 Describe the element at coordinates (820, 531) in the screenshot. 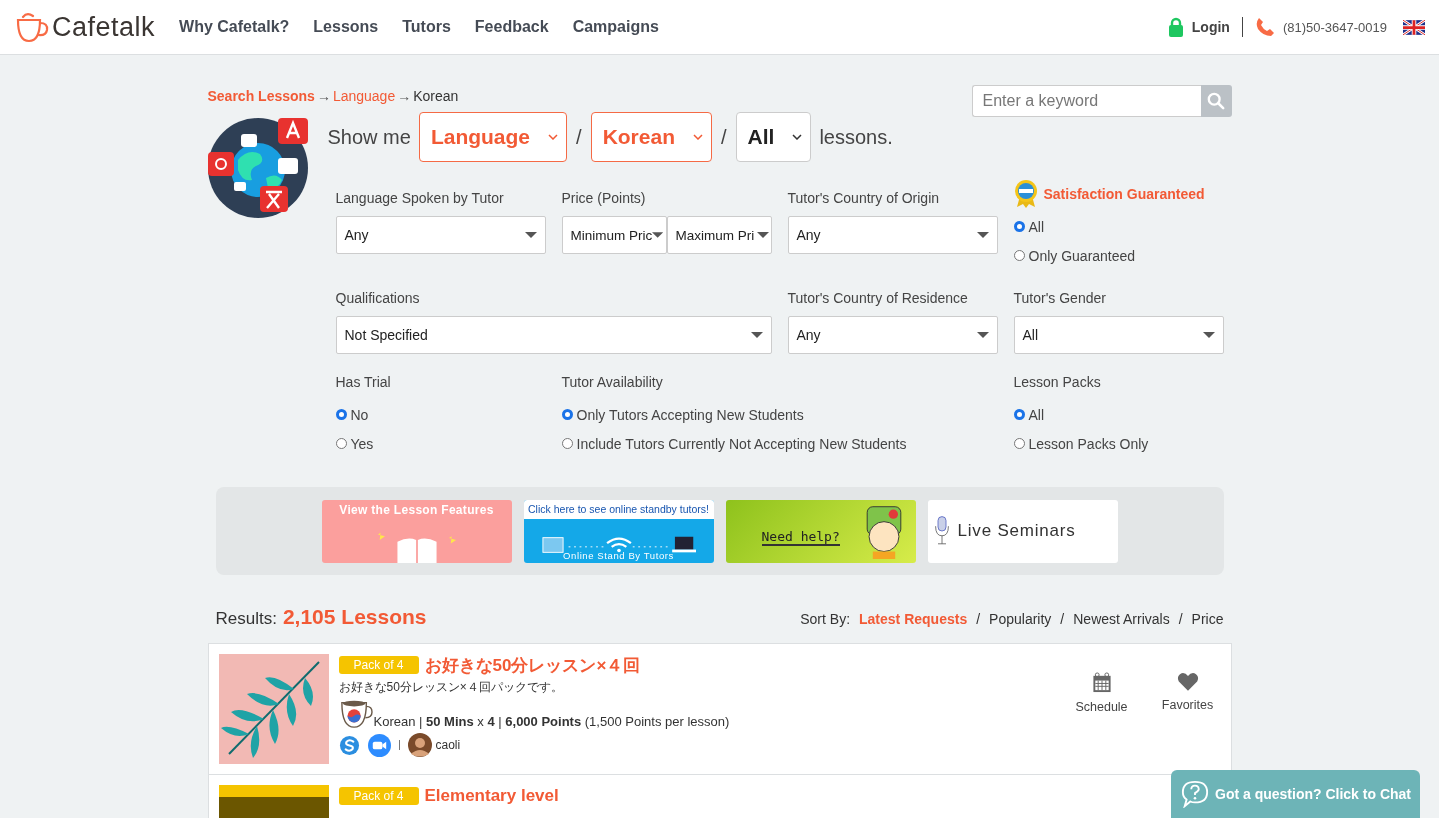

I see `promo-banner: Need help?` at that location.